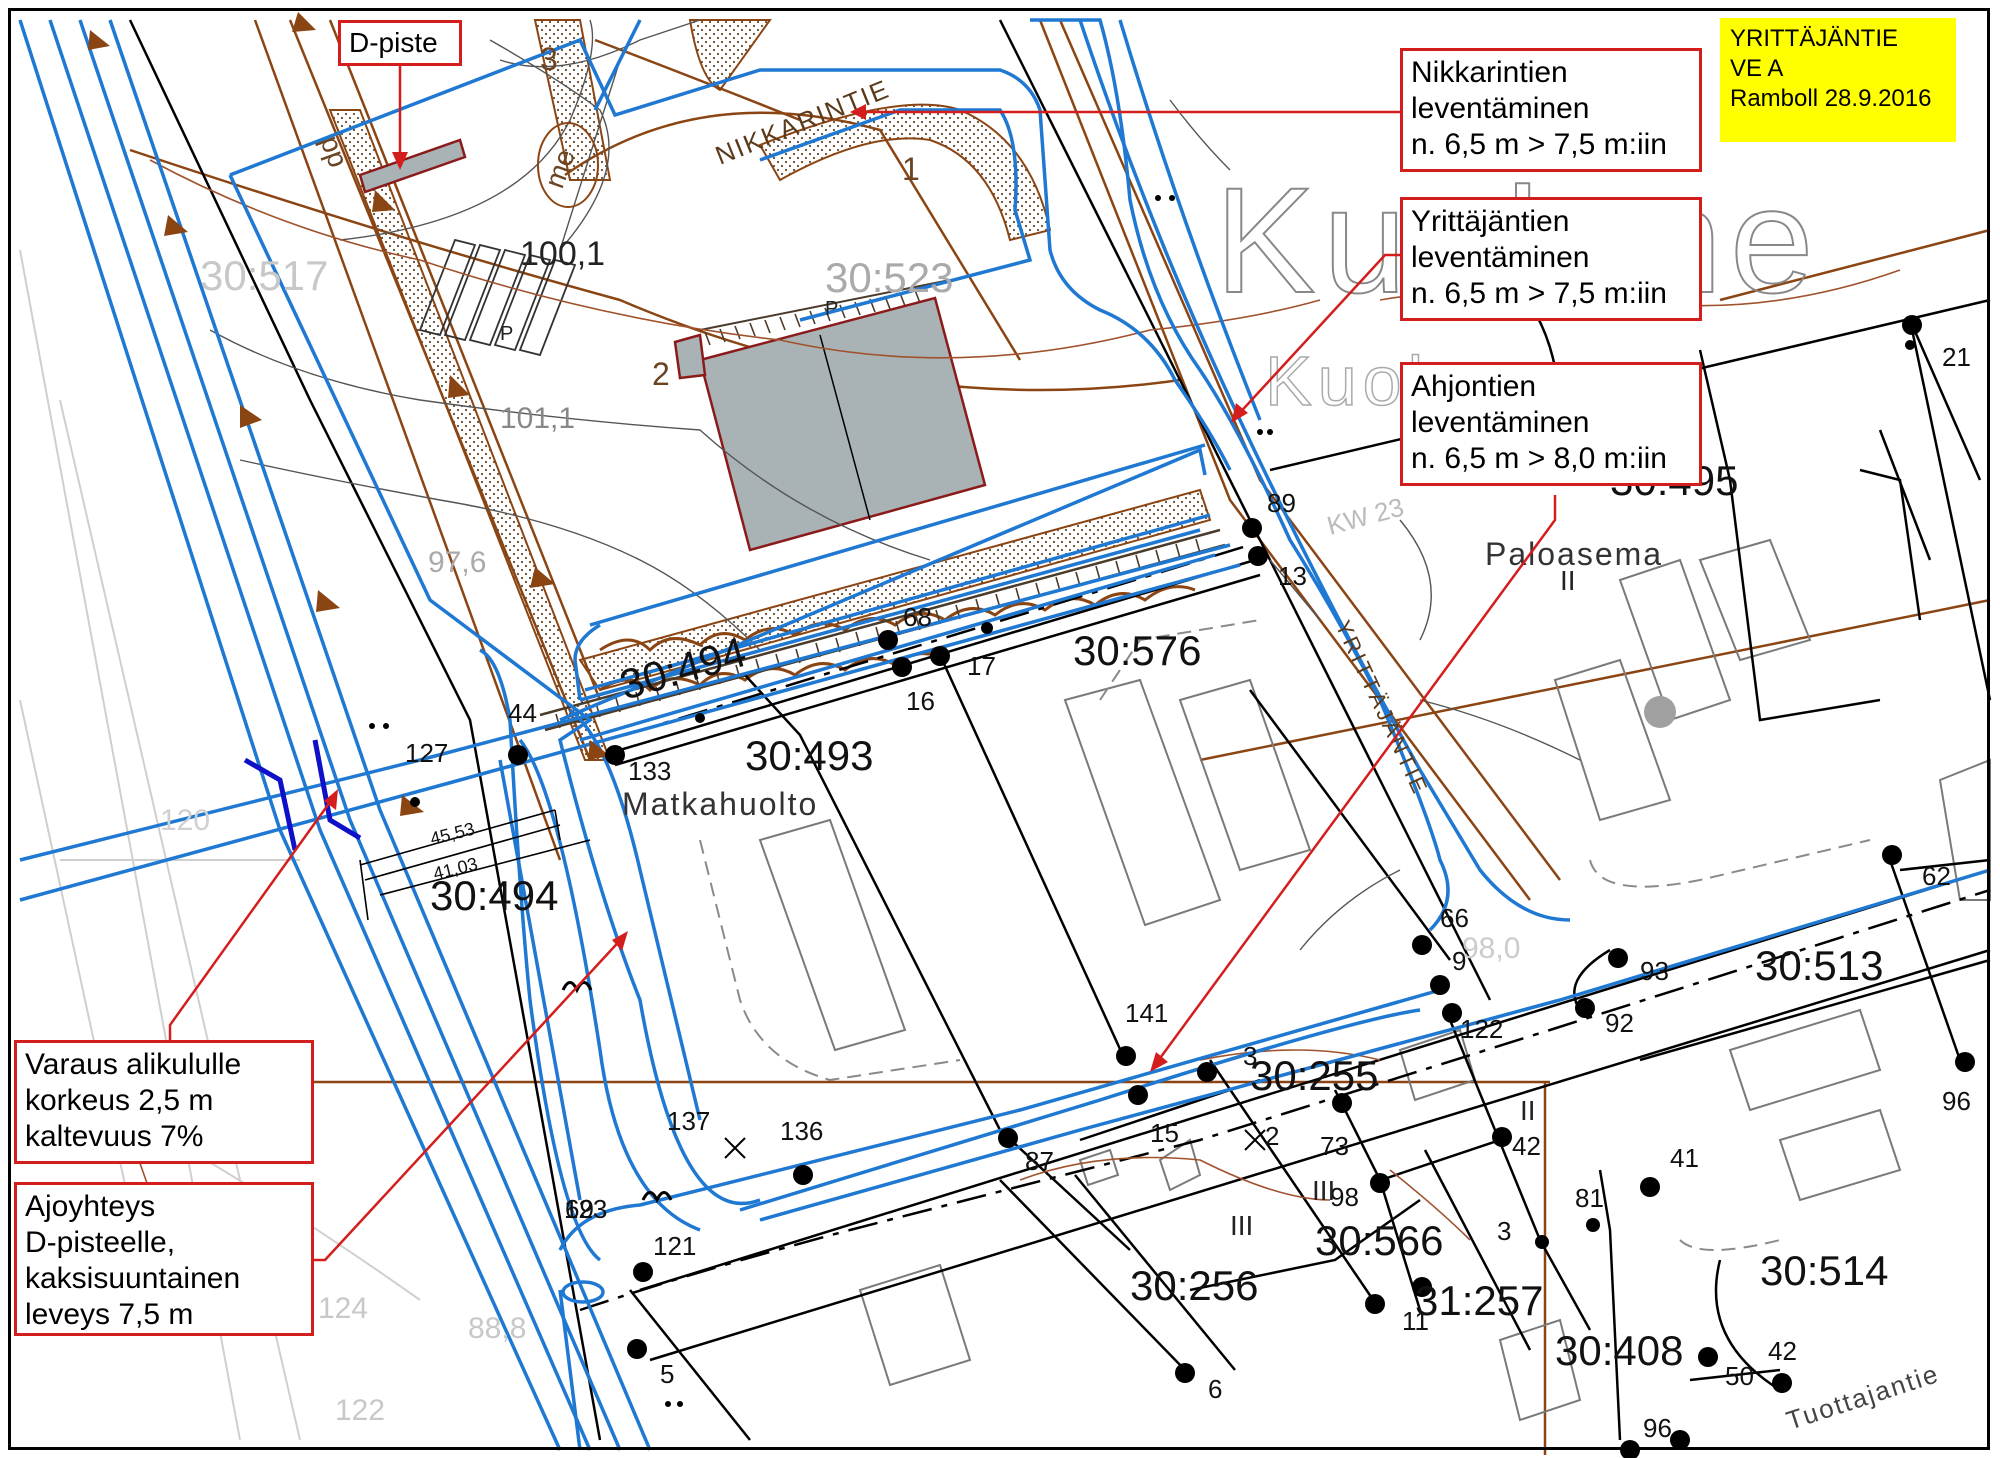 The height and width of the screenshot is (1458, 2000). What do you see at coordinates (133, 1064) in the screenshot?
I see `callout-alikulku-line-1: Varaus alikululle` at bounding box center [133, 1064].